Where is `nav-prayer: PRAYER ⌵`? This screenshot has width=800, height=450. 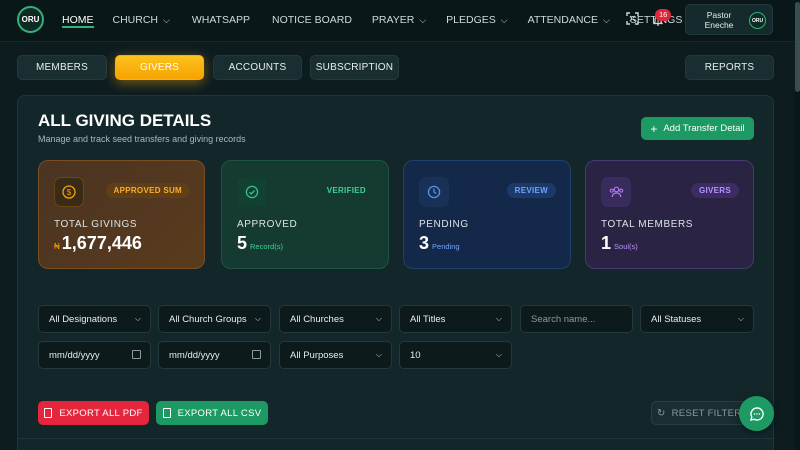
nav-prayer: PRAYER ⌵ is located at coordinates (399, 20).